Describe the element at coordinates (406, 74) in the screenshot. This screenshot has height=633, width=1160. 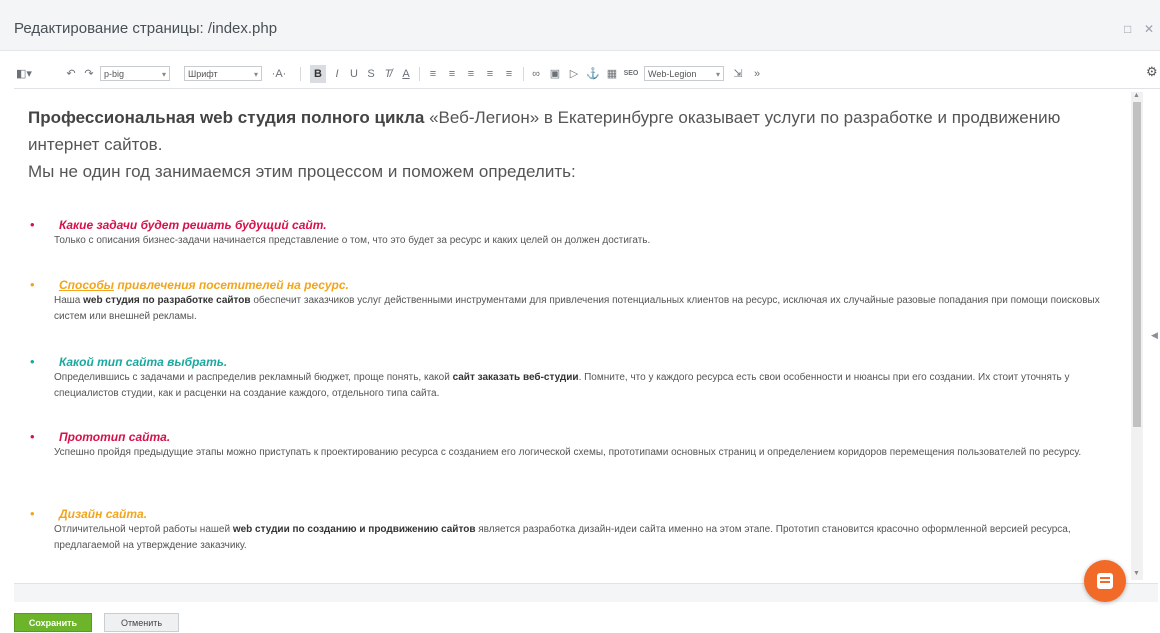
I see `font-color-icon: A` at that location.